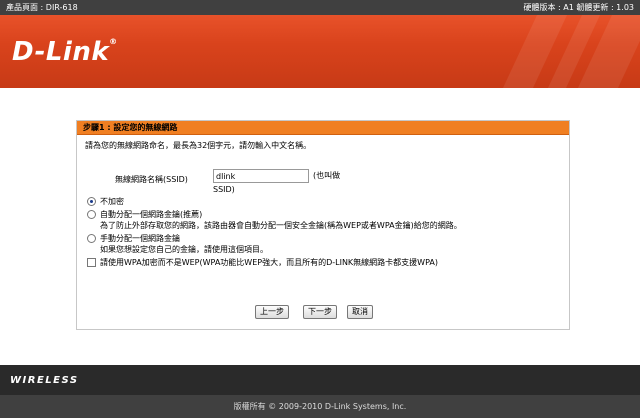  Describe the element at coordinates (360, 312) in the screenshot. I see `cancel-button: 取消` at that location.